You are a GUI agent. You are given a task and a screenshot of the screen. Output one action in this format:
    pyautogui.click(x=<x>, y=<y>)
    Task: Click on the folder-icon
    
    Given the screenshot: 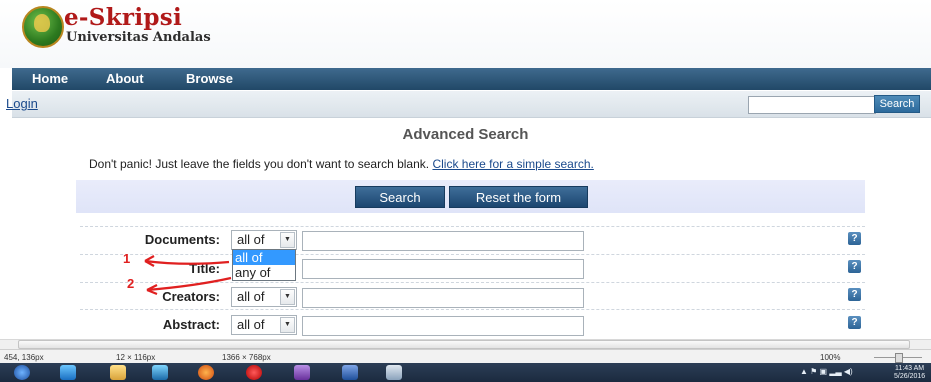 What is the action you would take?
    pyautogui.click(x=118, y=372)
    